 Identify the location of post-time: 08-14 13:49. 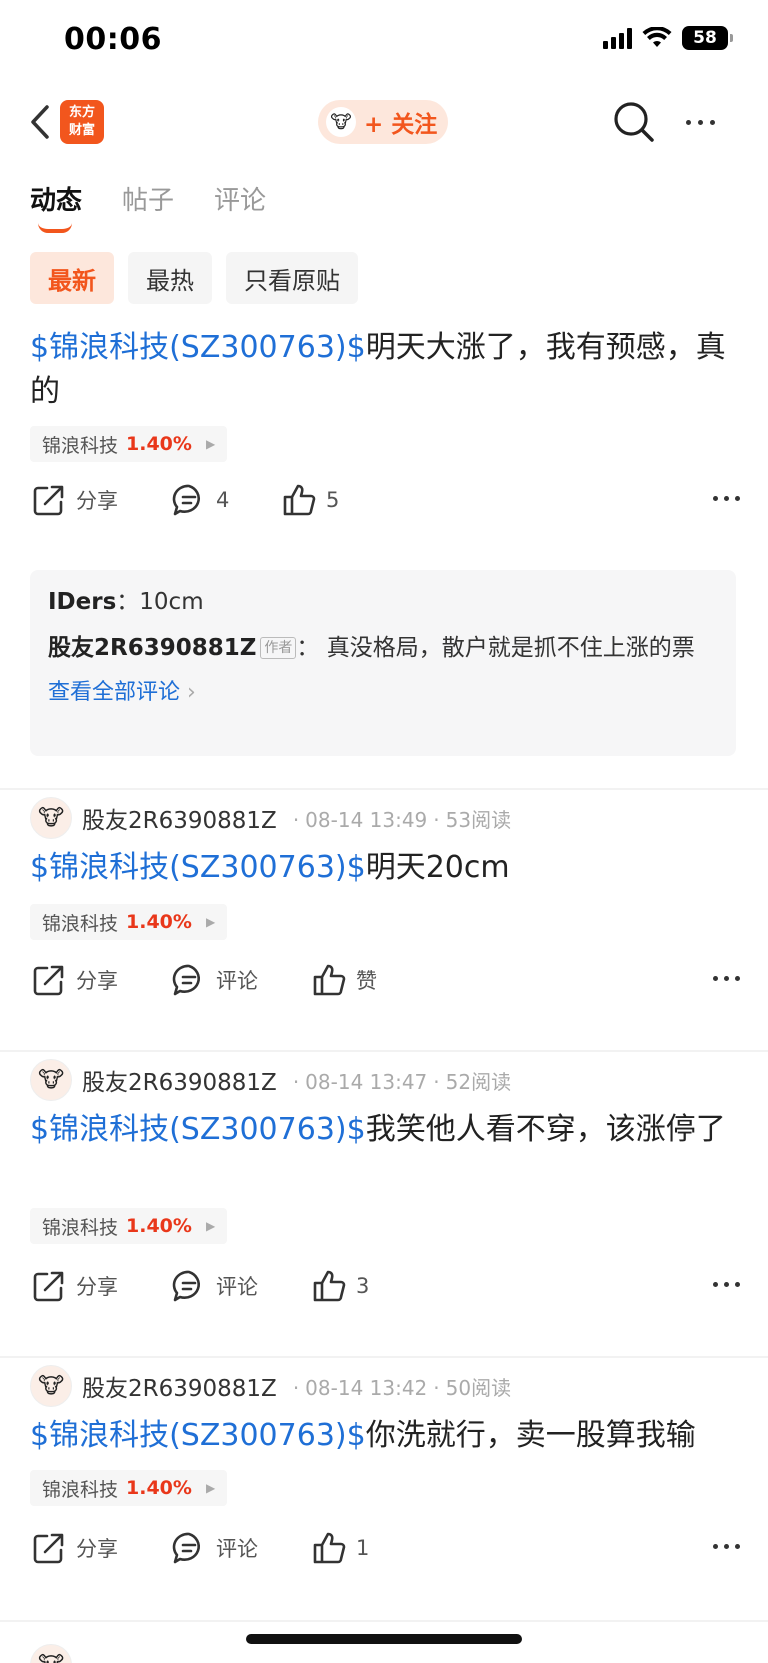
(366, 819).